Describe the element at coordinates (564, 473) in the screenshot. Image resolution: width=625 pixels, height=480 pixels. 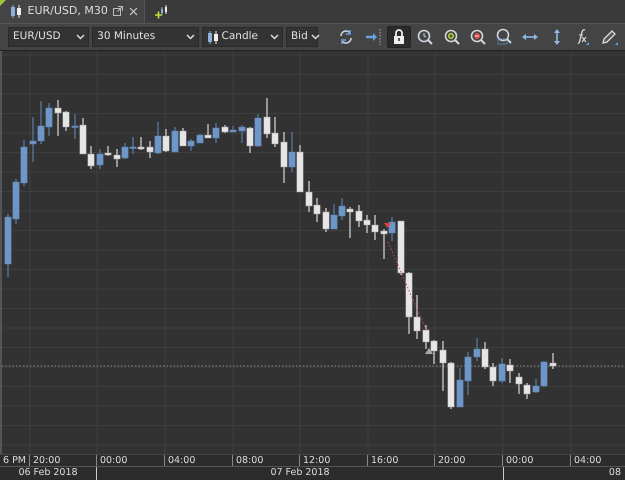
I see `date-axis-label: 08` at that location.